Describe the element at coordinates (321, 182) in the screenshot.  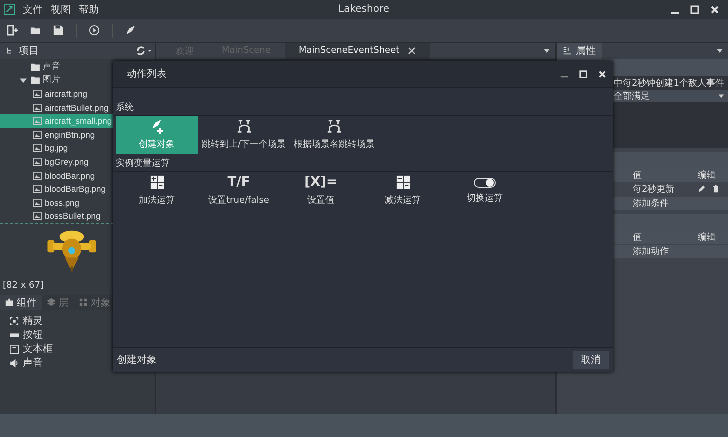
I see `action-glyph: [X]=` at that location.